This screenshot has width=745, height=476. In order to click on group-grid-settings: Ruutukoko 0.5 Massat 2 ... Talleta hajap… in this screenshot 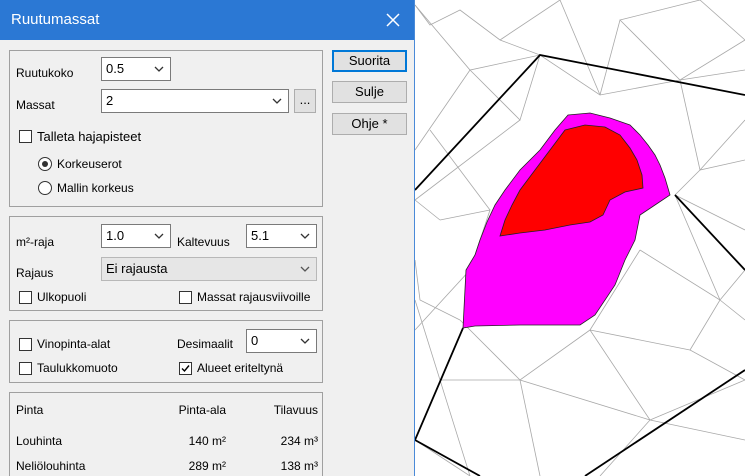, I will do `click(166, 128)`.